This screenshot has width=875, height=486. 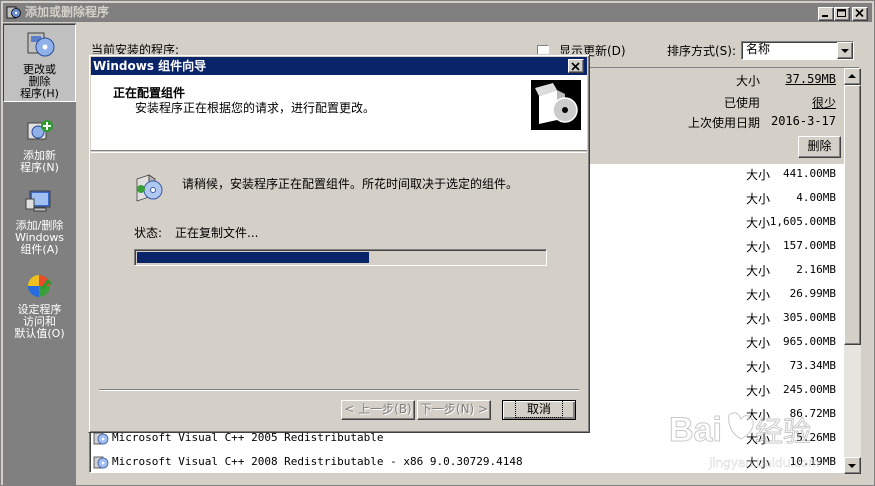 What do you see at coordinates (819, 147) in the screenshot?
I see `remove-button: 删除` at bounding box center [819, 147].